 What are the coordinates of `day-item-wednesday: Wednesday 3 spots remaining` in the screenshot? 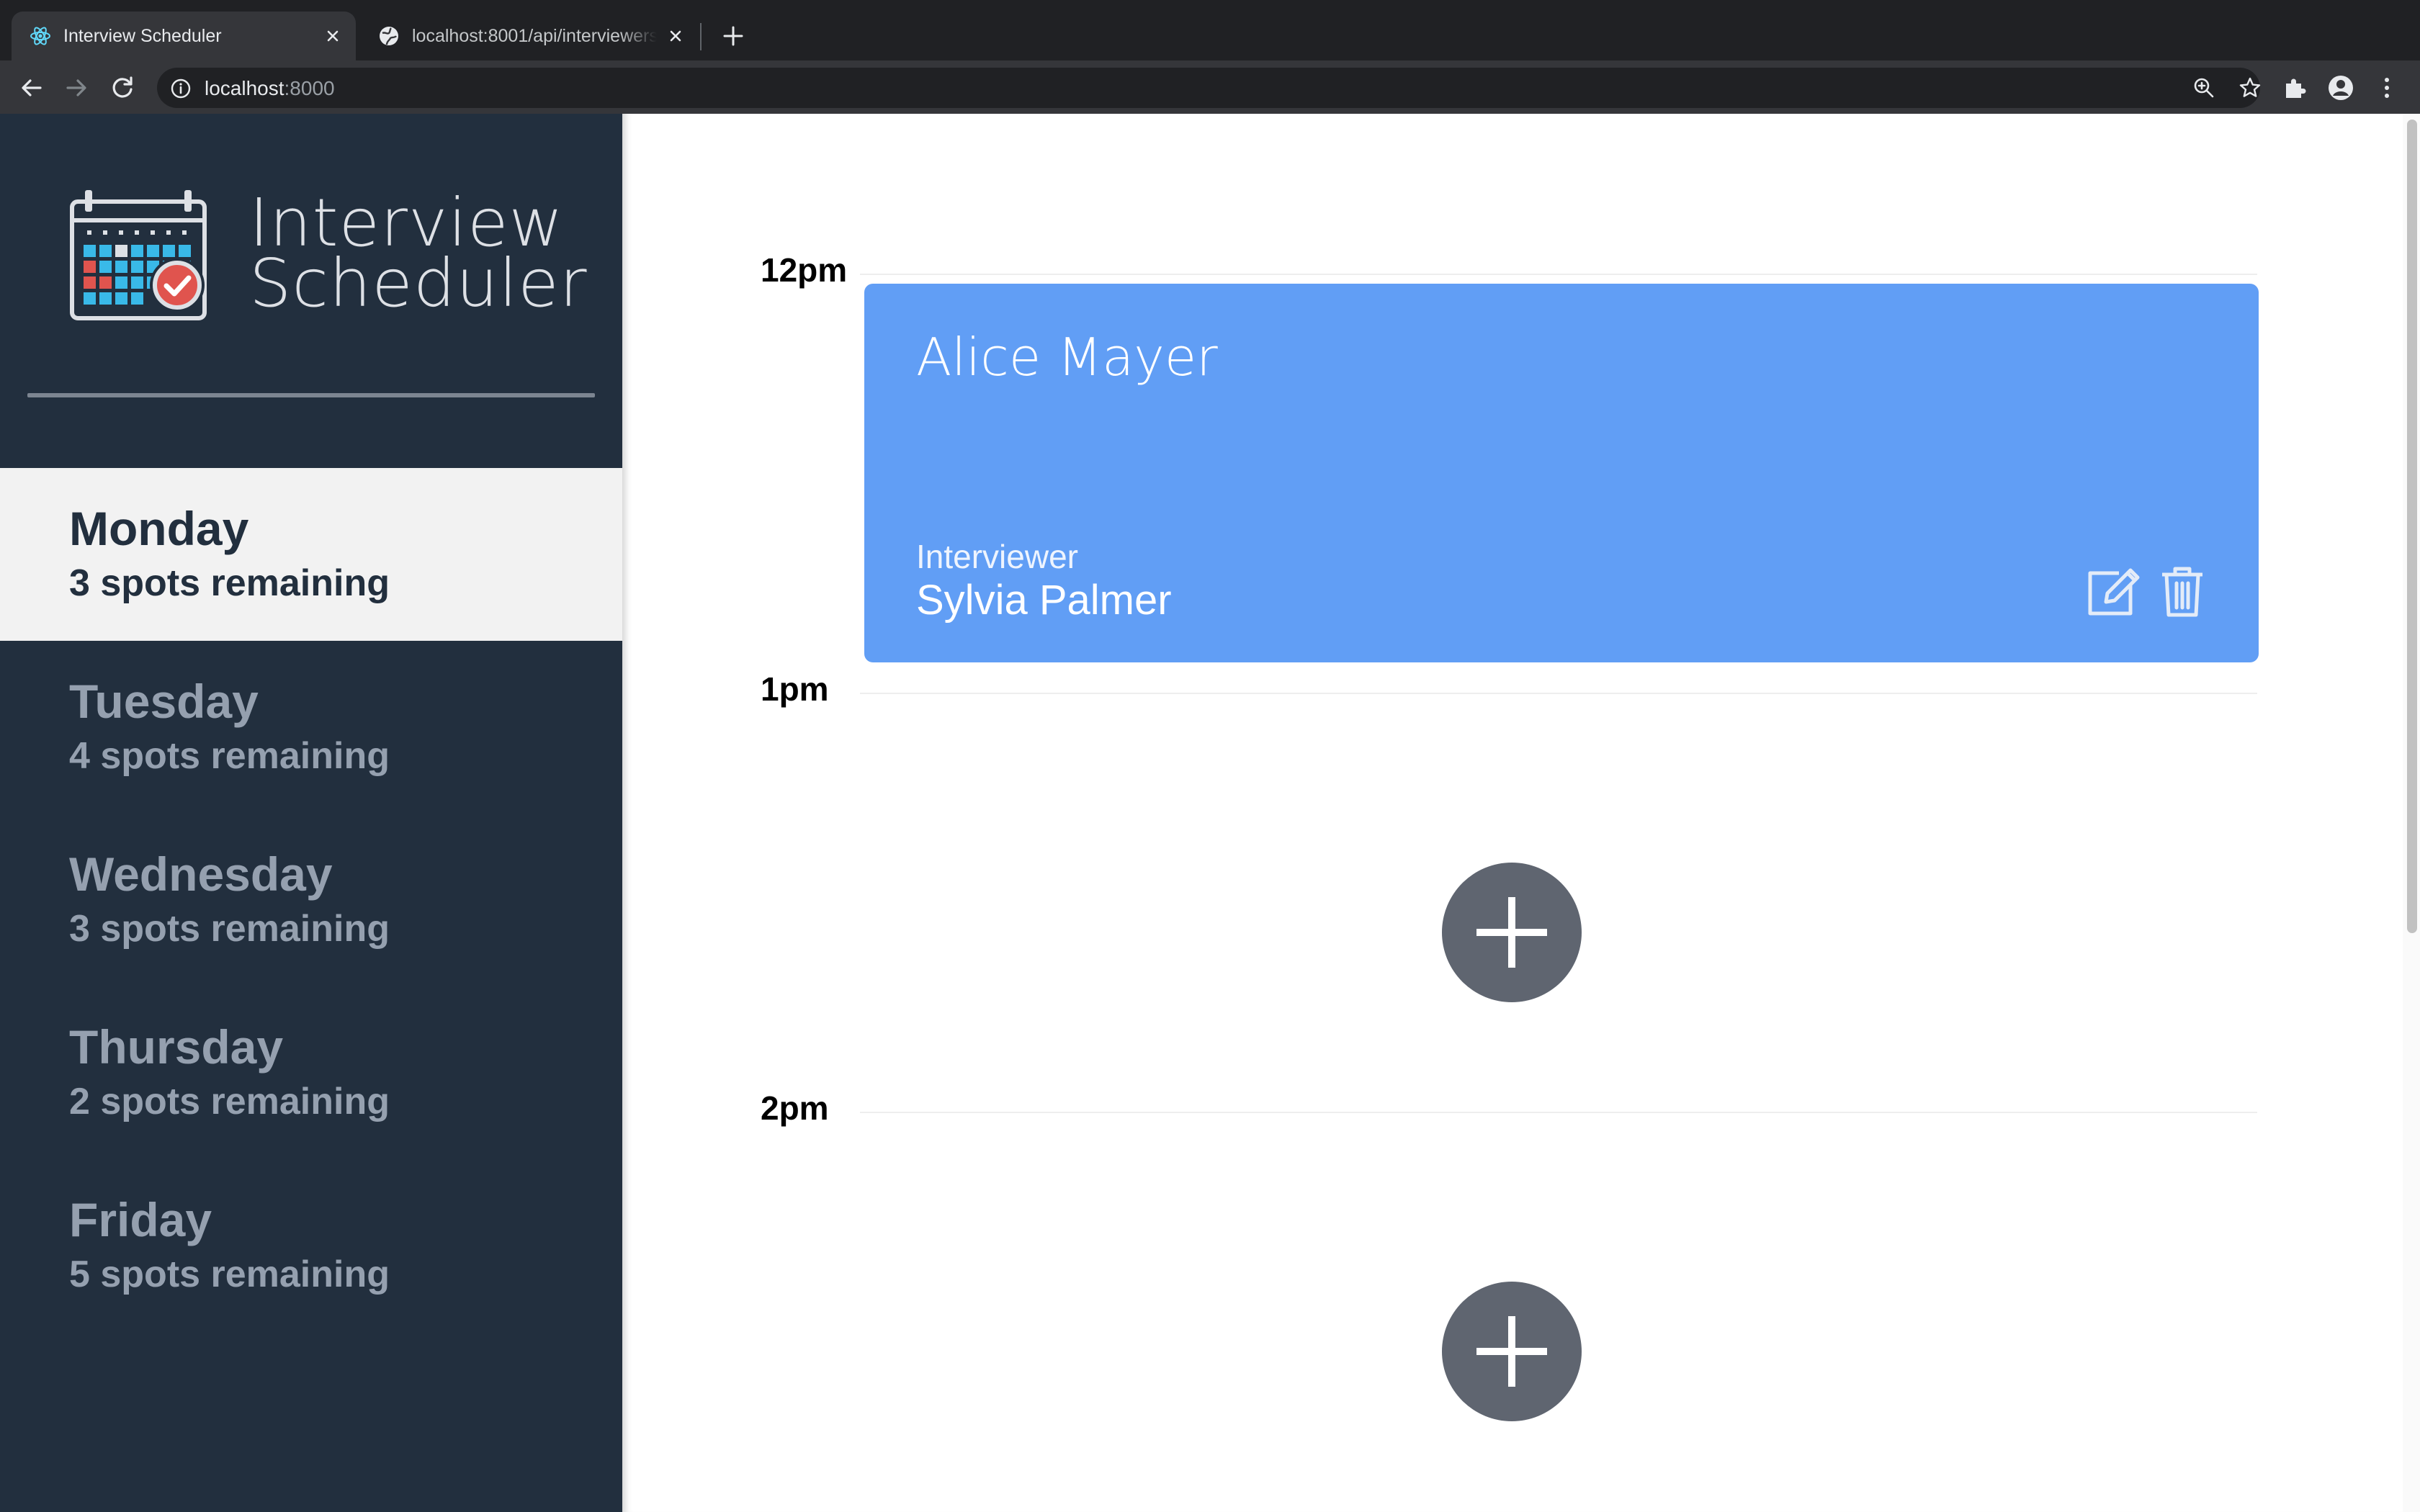 It's located at (311, 900).